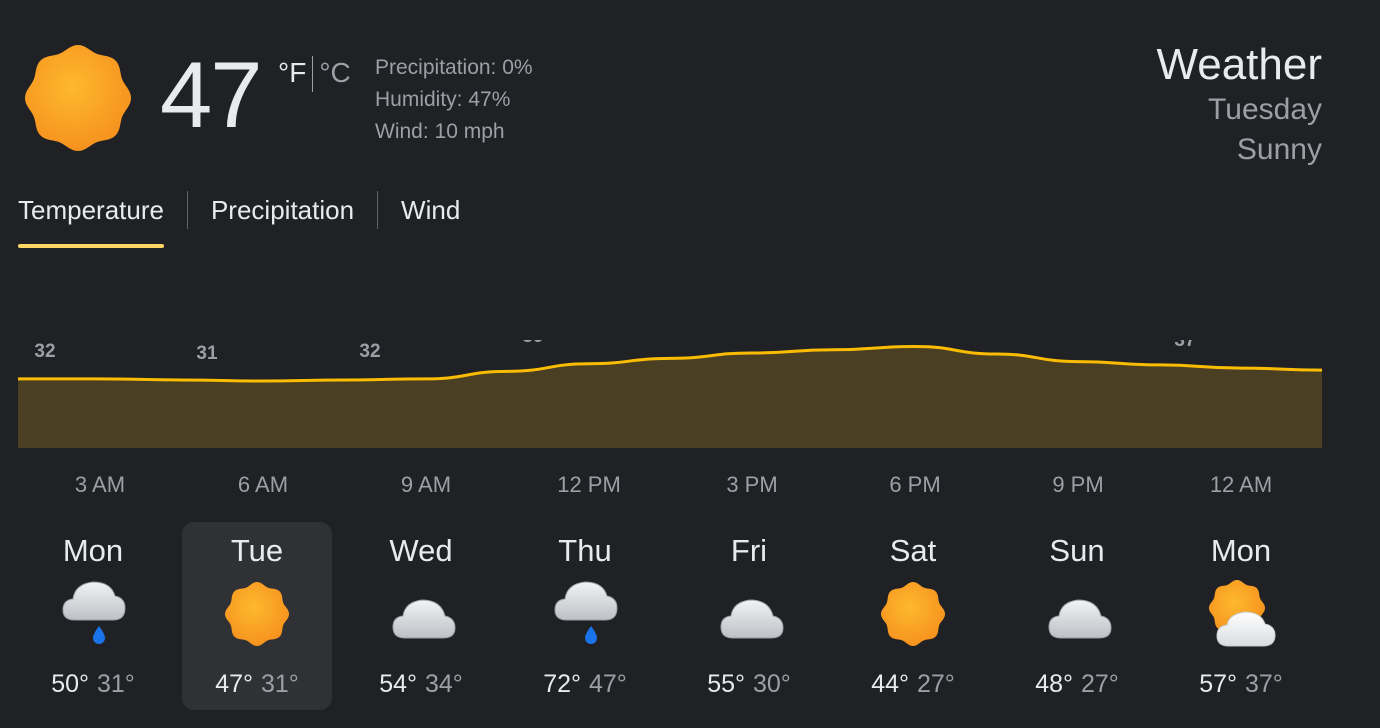 The image size is (1380, 728). I want to click on humidity-text: Humidity: 47%, so click(443, 99).